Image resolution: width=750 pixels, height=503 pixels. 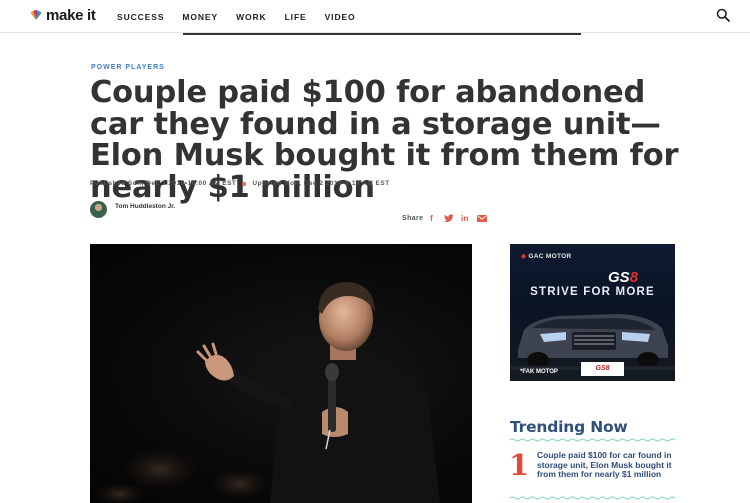 I want to click on gac-logo-icon: ◆, so click(x=524, y=256).